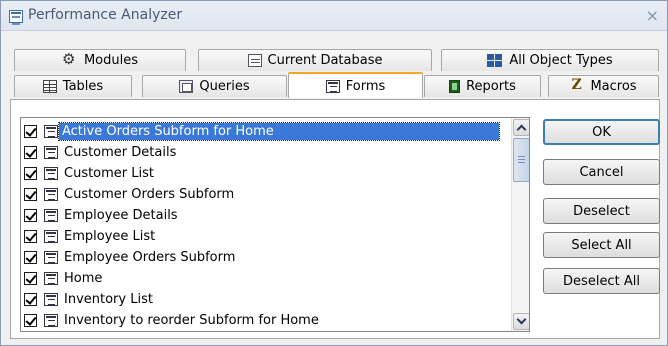 The height and width of the screenshot is (346, 668). I want to click on list-item: Customer List, so click(266, 173).